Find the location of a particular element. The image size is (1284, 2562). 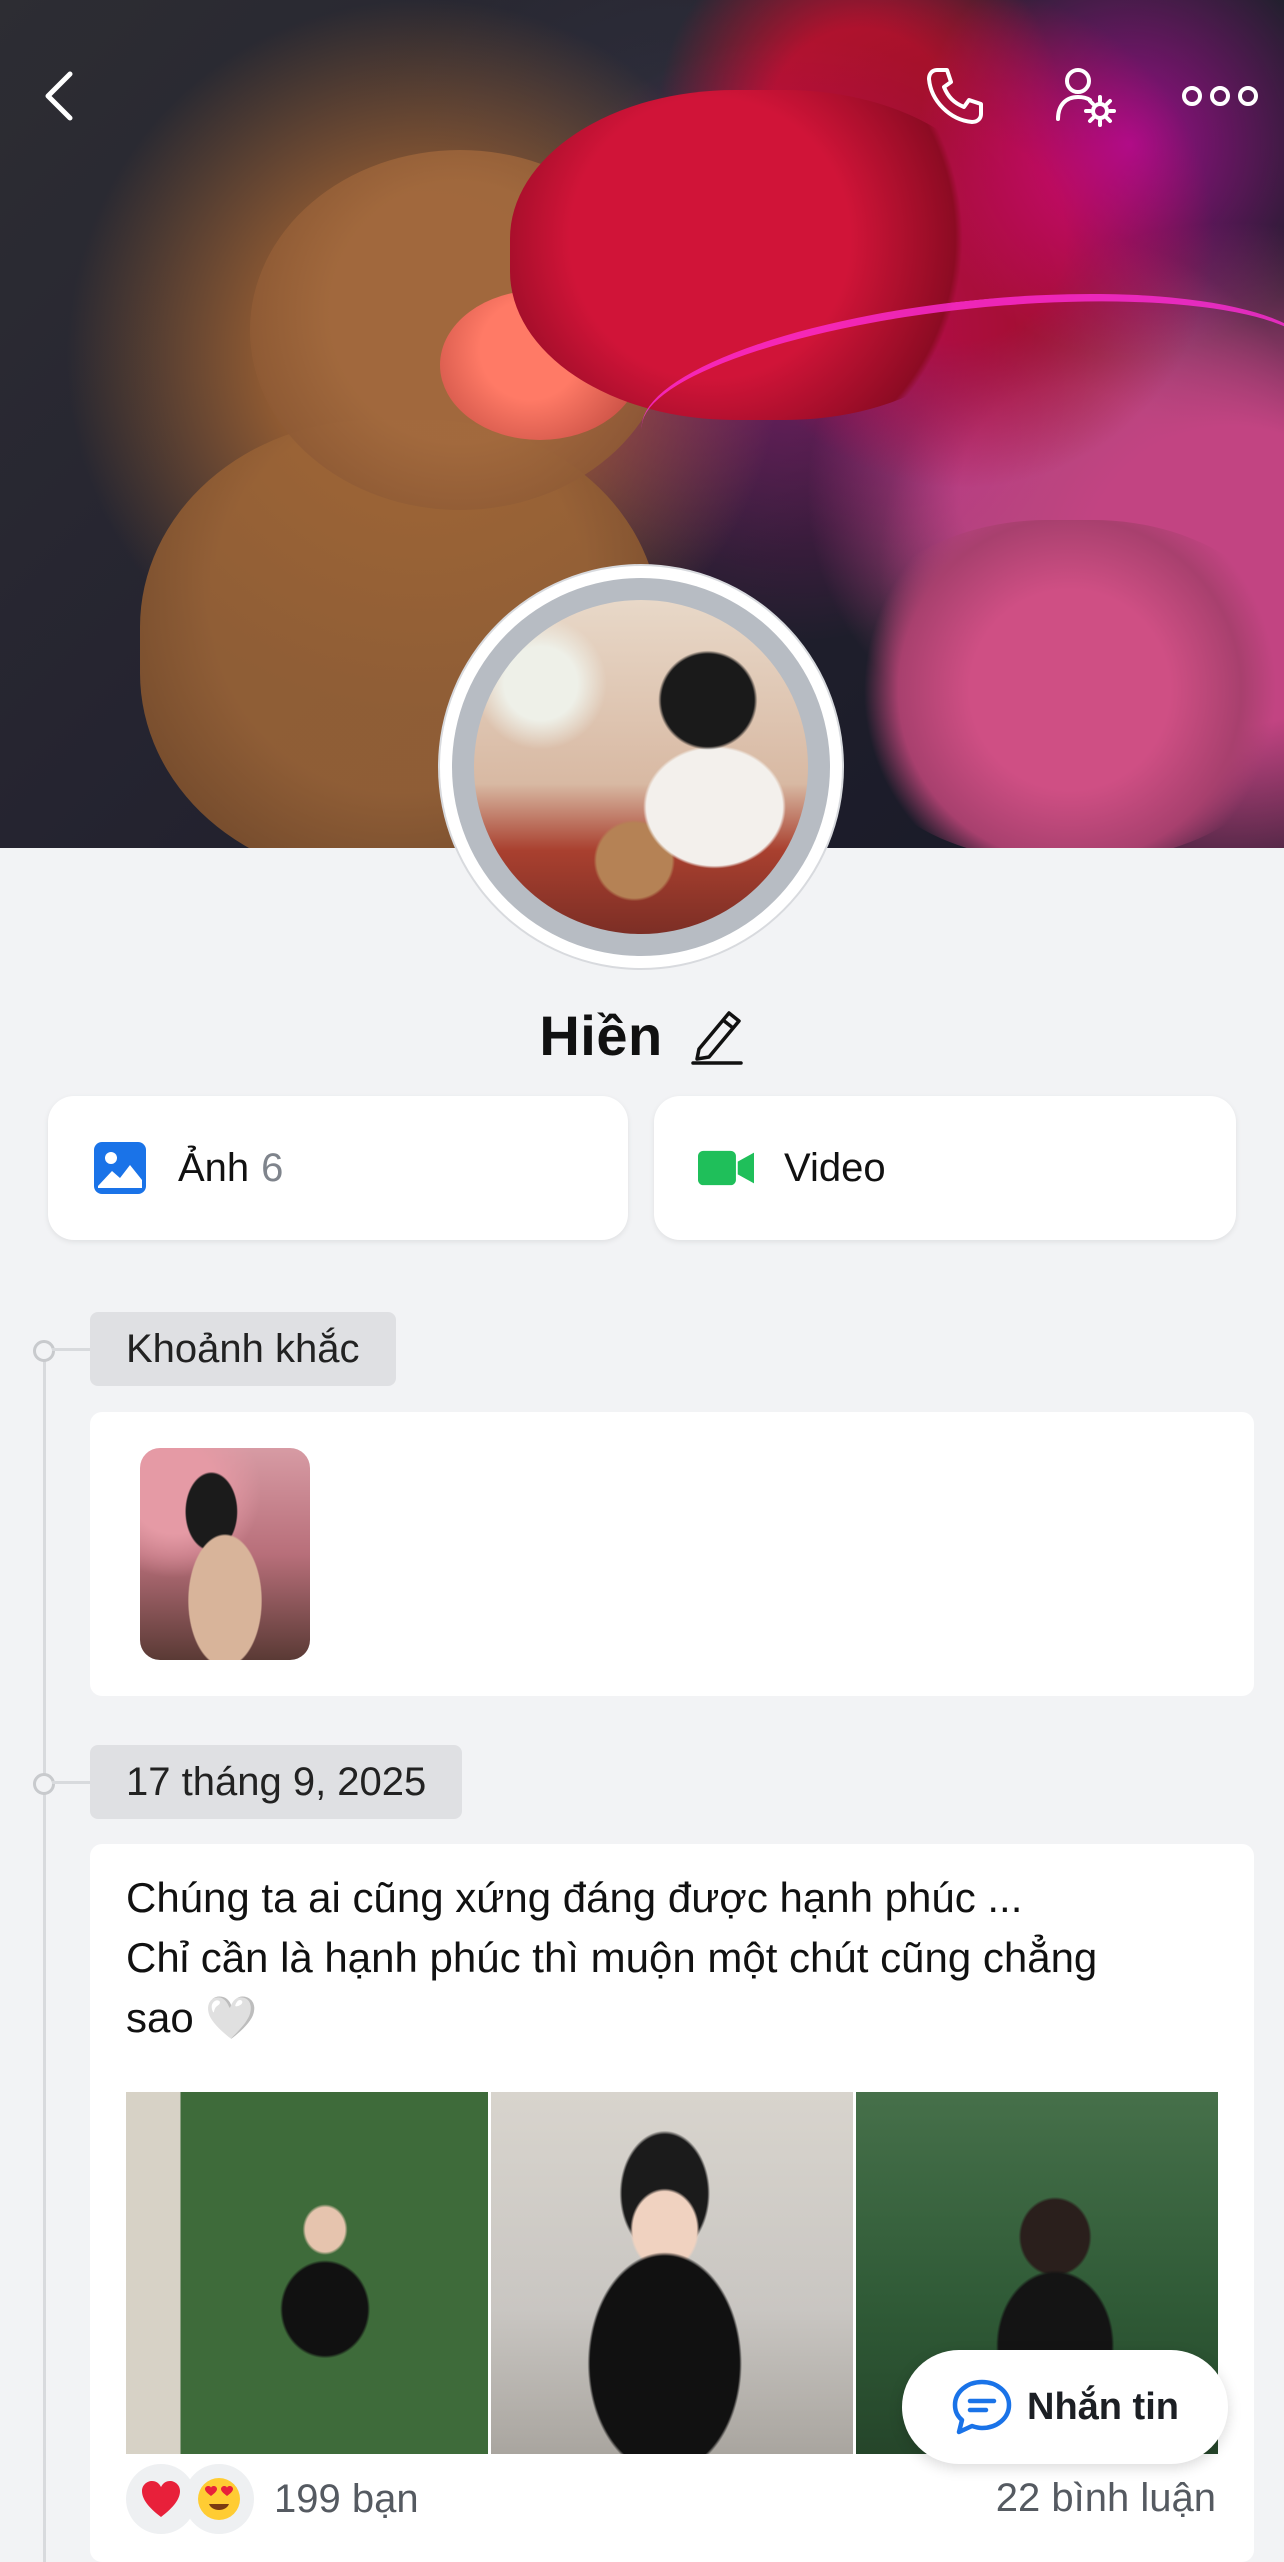

chat-bubble-icon is located at coordinates (982, 2407).